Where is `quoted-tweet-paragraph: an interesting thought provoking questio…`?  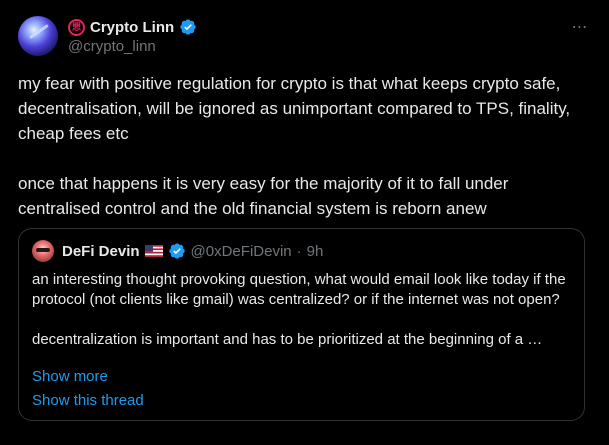 quoted-tweet-paragraph: an interesting thought provoking questio… is located at coordinates (299, 289).